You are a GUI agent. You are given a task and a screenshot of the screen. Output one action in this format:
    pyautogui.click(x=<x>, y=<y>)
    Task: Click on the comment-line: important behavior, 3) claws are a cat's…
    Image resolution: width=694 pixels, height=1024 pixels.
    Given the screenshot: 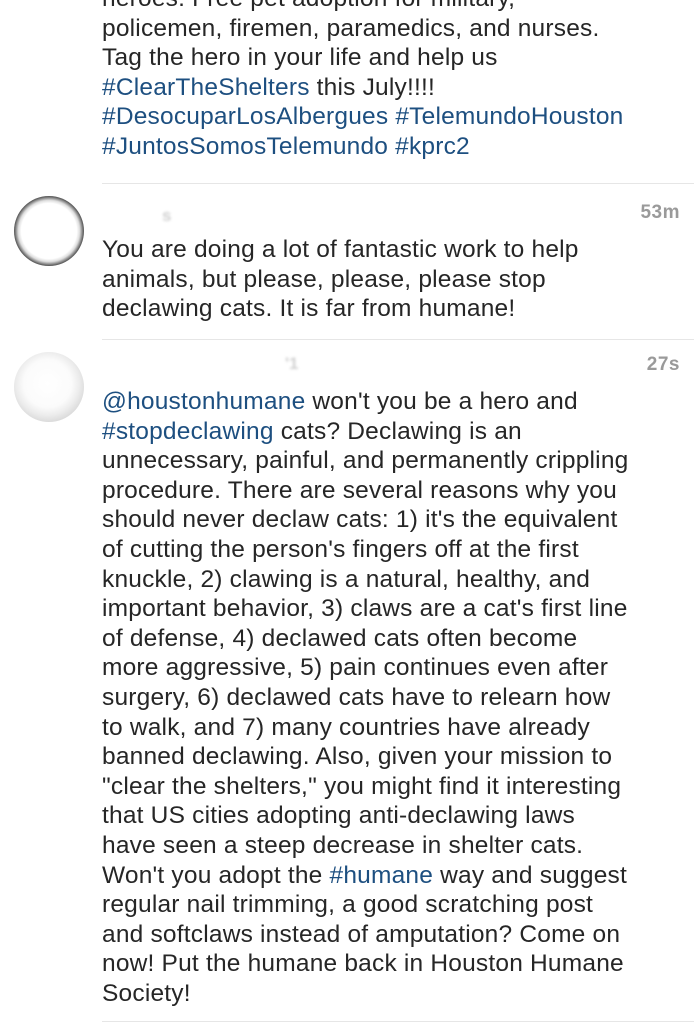 What is the action you would take?
    pyautogui.click(x=397, y=609)
    